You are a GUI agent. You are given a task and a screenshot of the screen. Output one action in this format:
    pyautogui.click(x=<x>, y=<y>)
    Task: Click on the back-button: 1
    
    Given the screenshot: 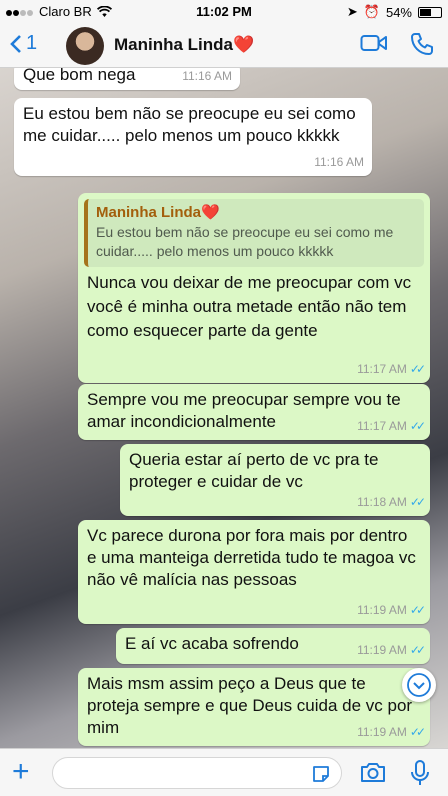 What is the action you would take?
    pyautogui.click(x=23, y=43)
    